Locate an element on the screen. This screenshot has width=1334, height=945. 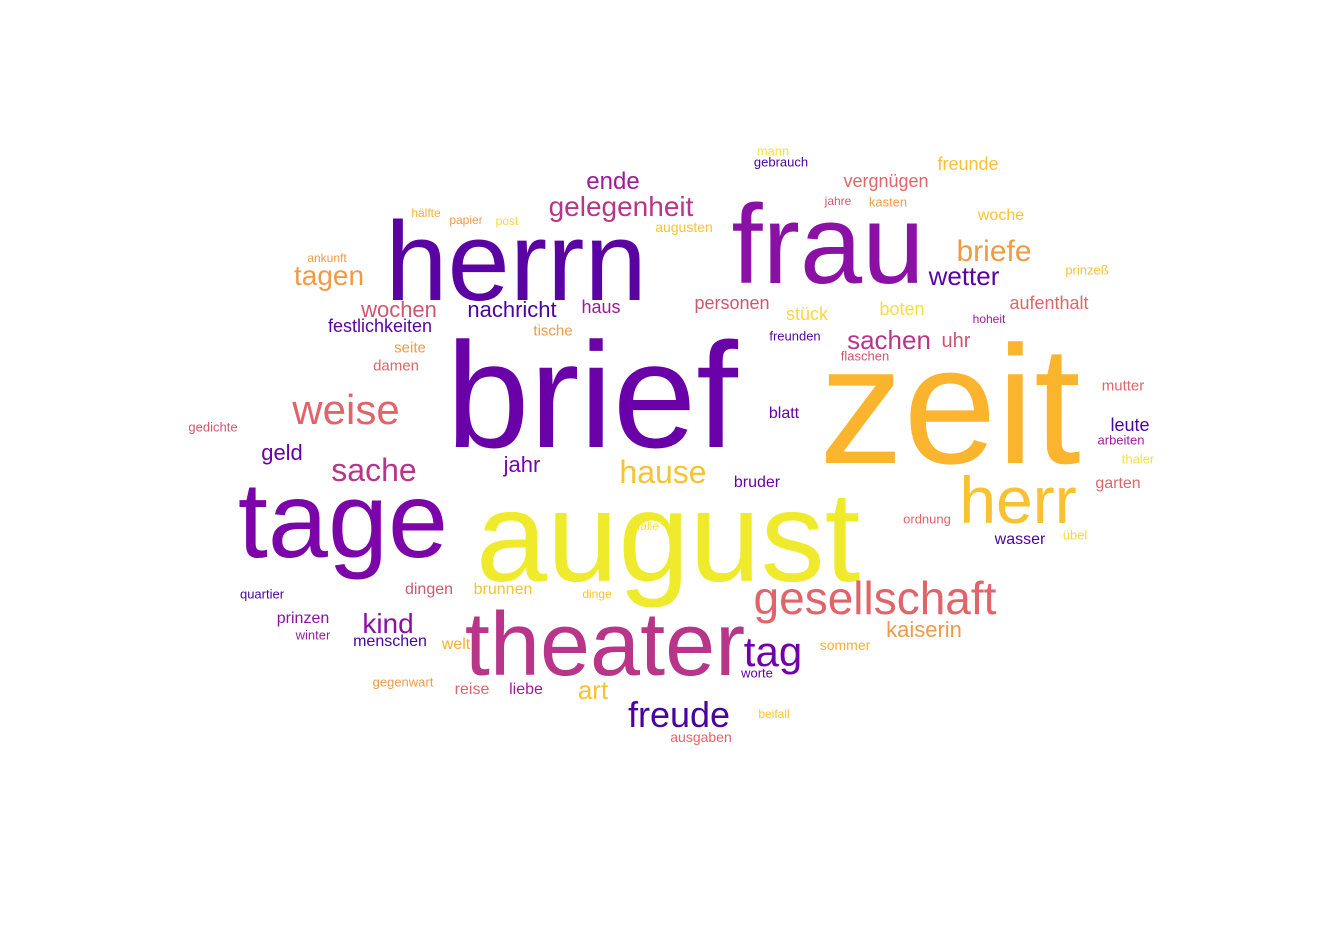
word-jahre: jahre is located at coordinates (838, 201).